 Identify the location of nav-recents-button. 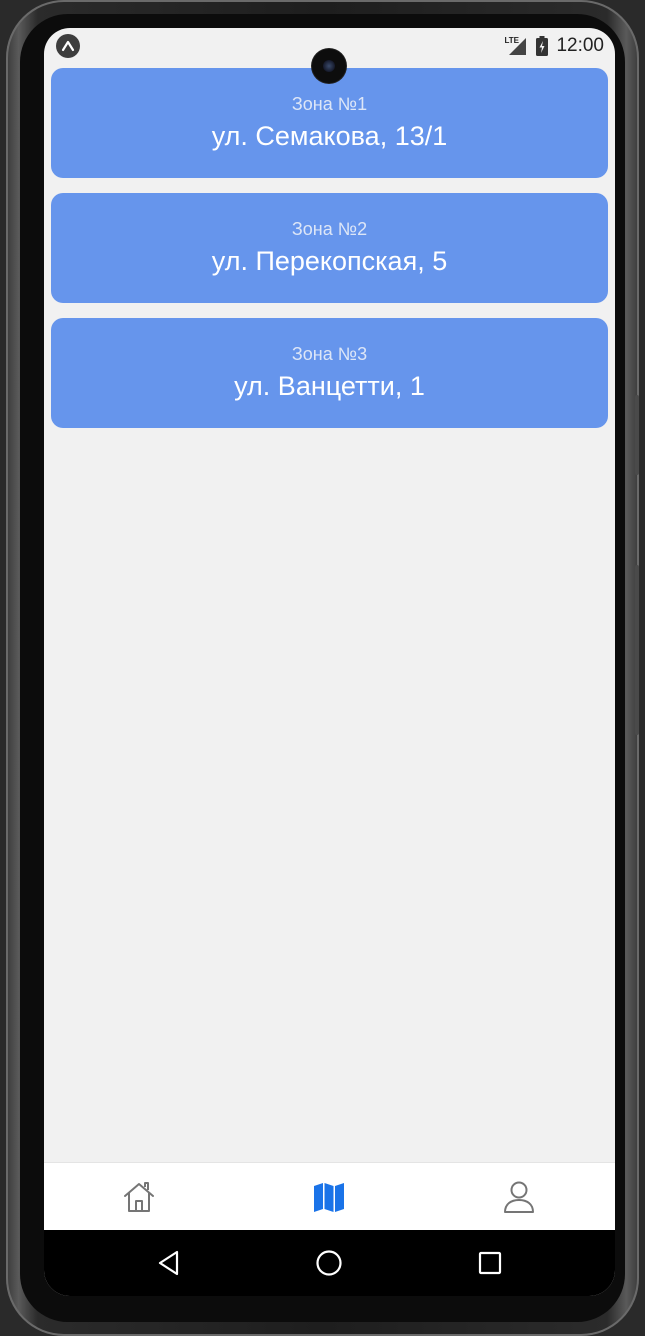
(490, 1263).